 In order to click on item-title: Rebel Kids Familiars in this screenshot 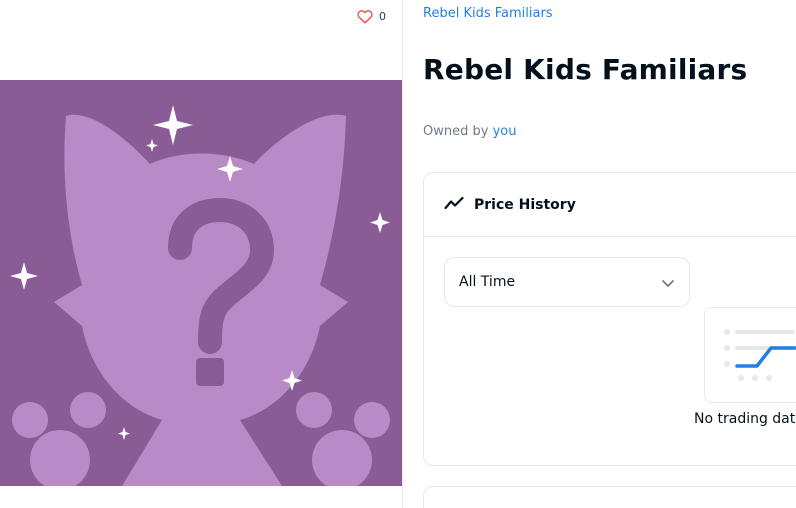, I will do `click(585, 69)`.